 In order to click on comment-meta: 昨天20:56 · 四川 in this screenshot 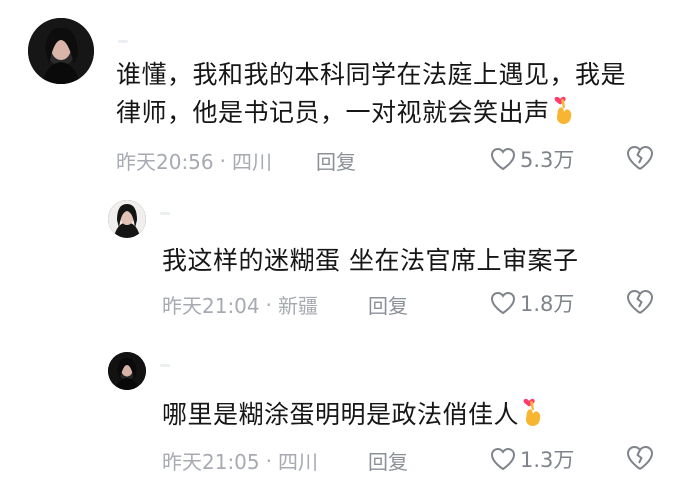, I will do `click(194, 160)`.